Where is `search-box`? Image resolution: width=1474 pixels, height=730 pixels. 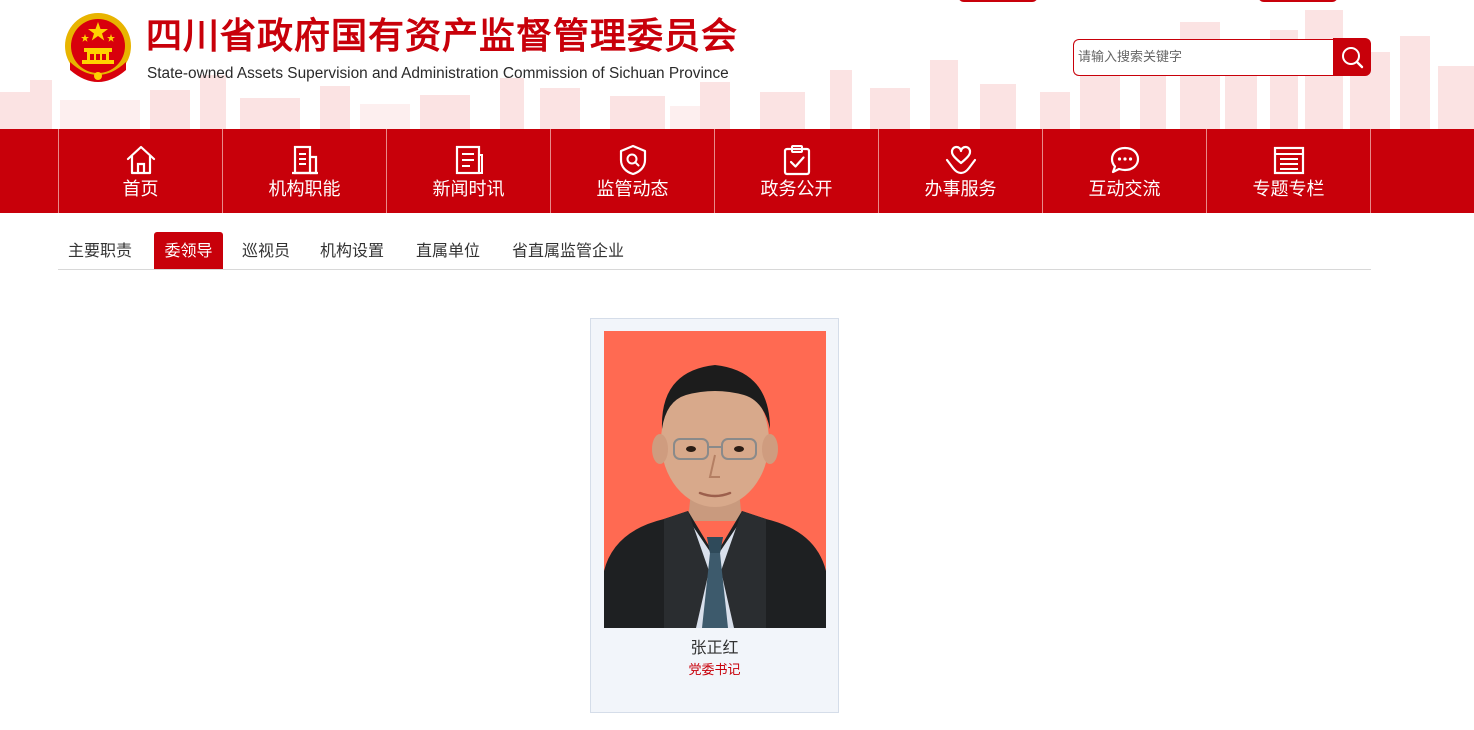 search-box is located at coordinates (1204, 57).